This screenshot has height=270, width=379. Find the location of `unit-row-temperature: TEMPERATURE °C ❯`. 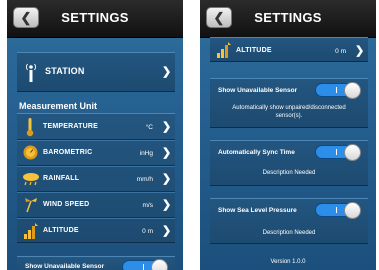

unit-row-temperature: TEMPERATURE °C ❯ is located at coordinates (96, 127).